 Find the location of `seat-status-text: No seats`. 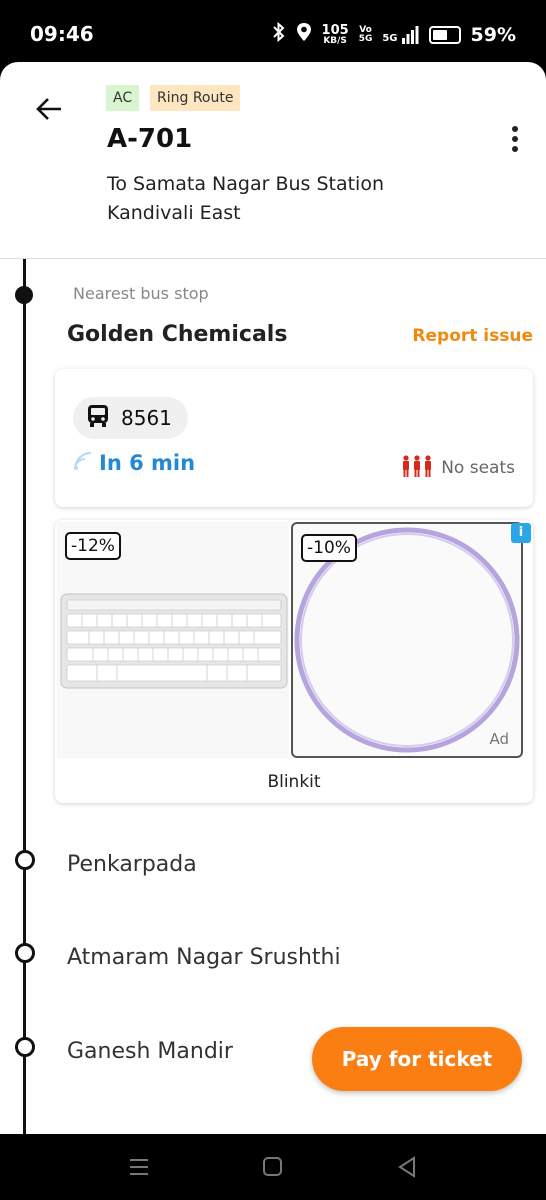

seat-status-text: No seats is located at coordinates (478, 468).